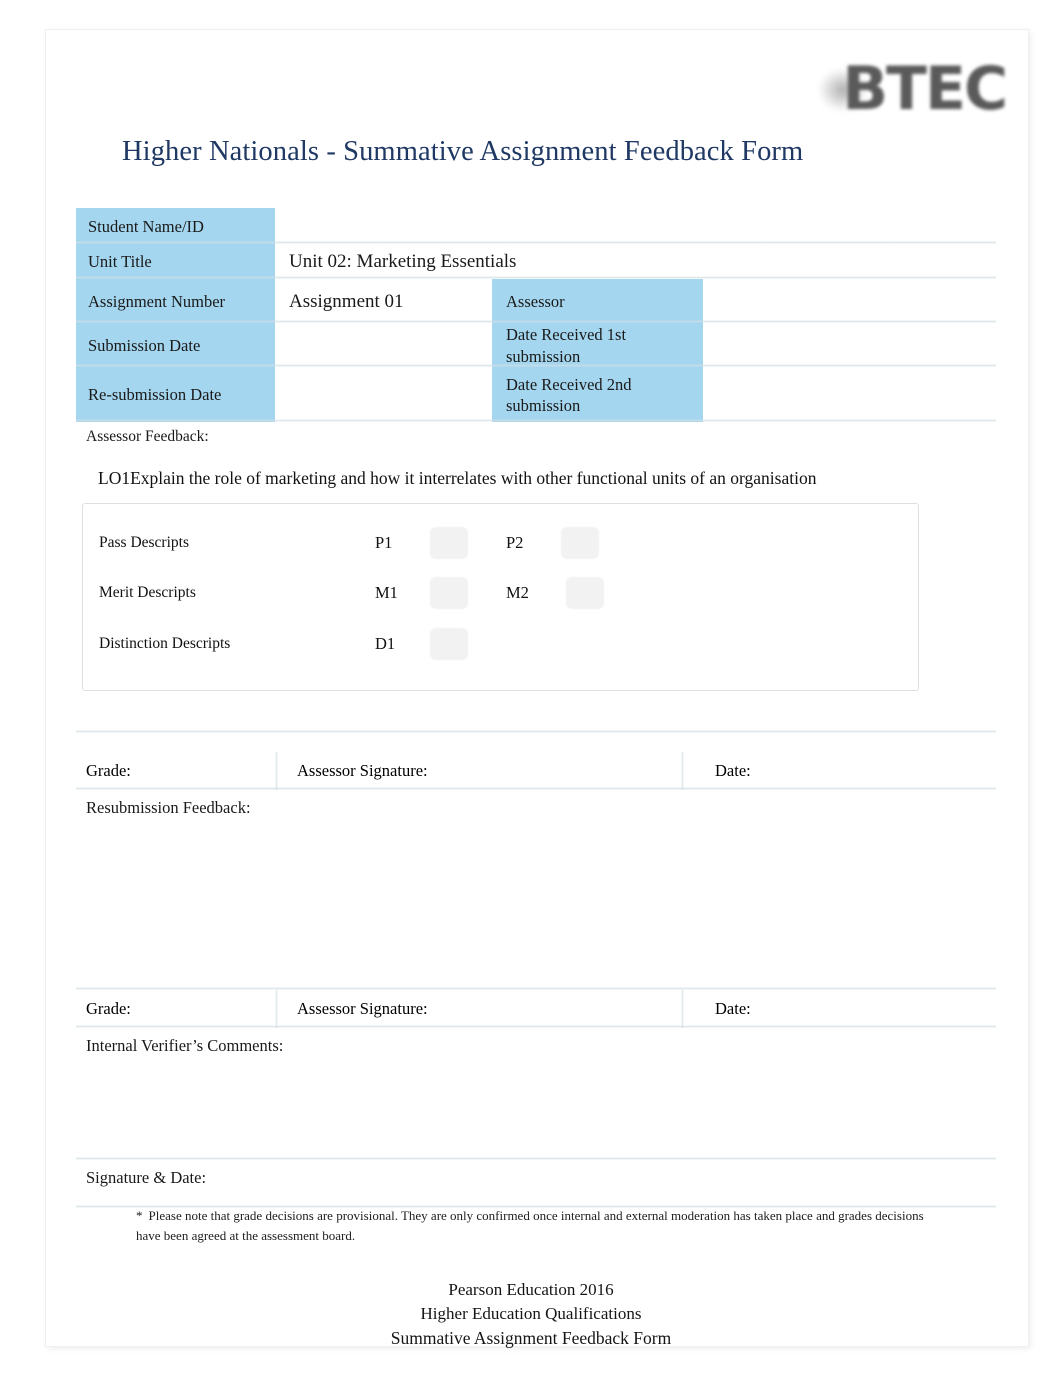 This screenshot has width=1062, height=1376. What do you see at coordinates (925, 89) in the screenshot?
I see `btec-logo-text: BTEC` at bounding box center [925, 89].